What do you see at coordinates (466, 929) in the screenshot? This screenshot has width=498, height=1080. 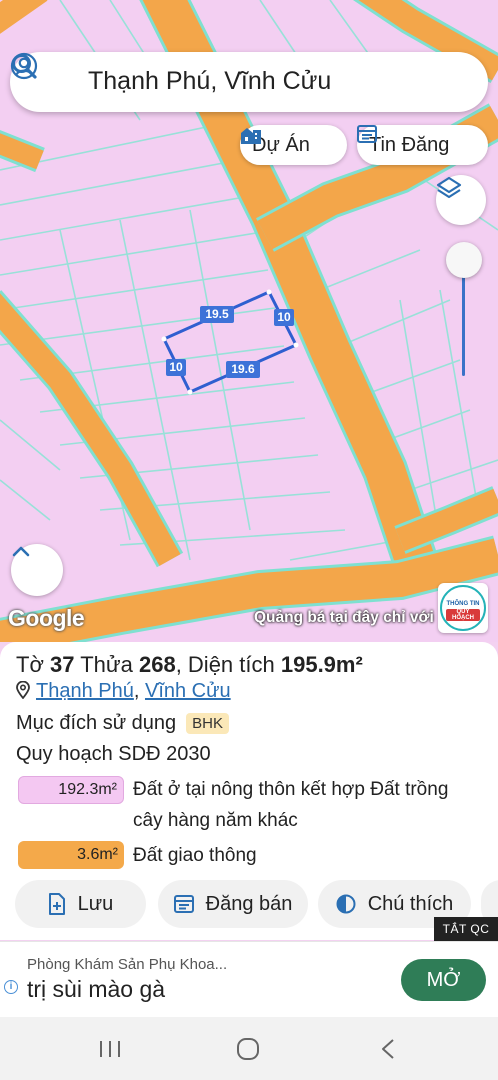 I see `close-ads-button: TẮT QC` at bounding box center [466, 929].